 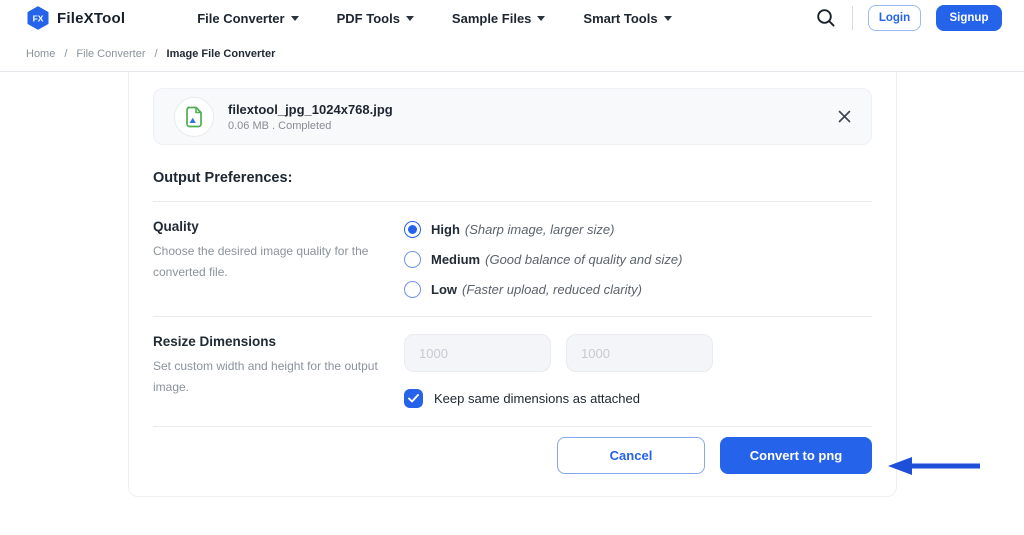 I want to click on quality-option-note: (Sharp image, larger size), so click(x=539, y=229).